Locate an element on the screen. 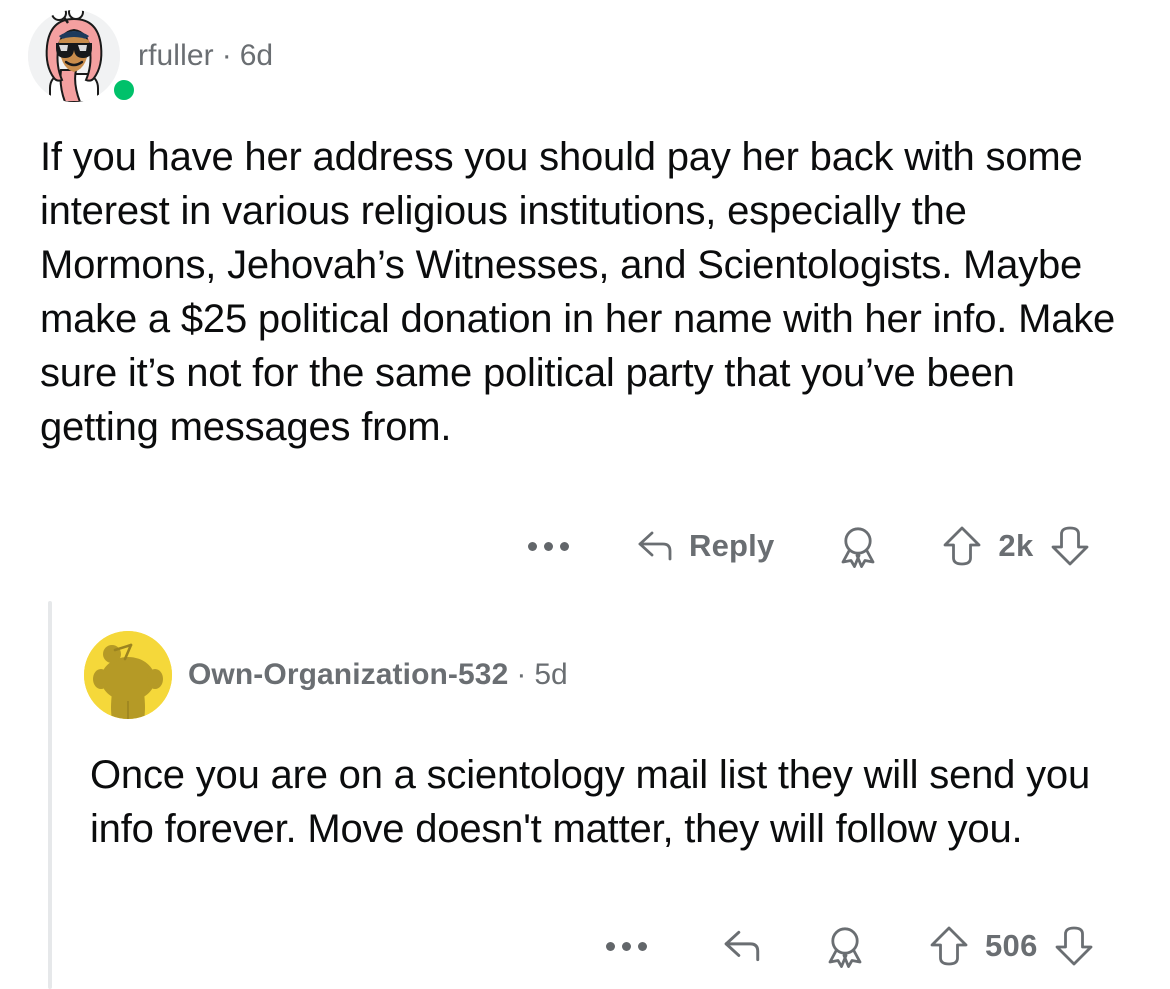 Image resolution: width=1170 pixels, height=989 pixels. reply-button: Reply is located at coordinates (705, 546).